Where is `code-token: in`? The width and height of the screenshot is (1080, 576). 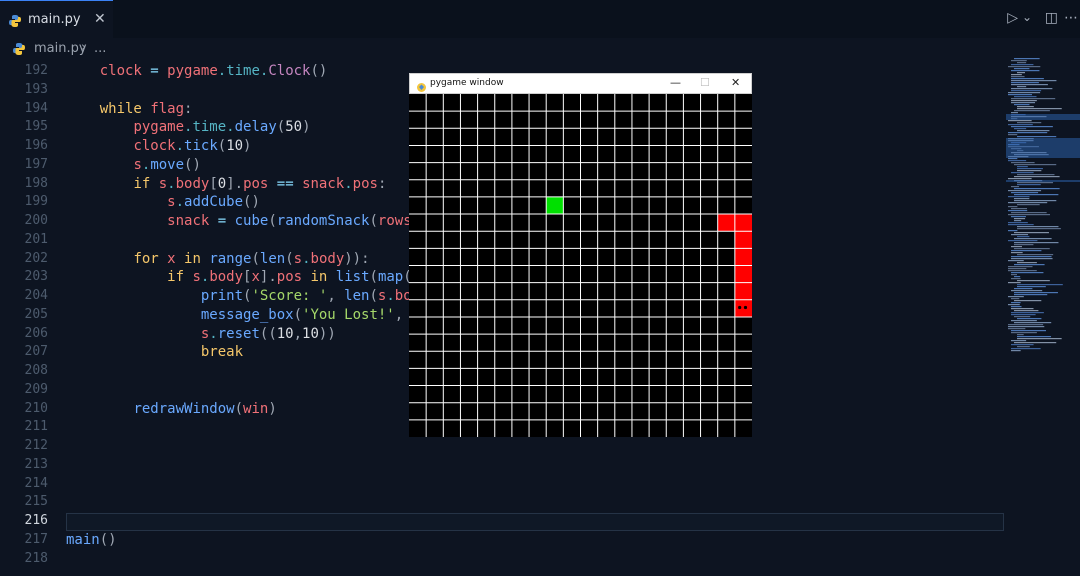
code-token: in is located at coordinates (192, 258).